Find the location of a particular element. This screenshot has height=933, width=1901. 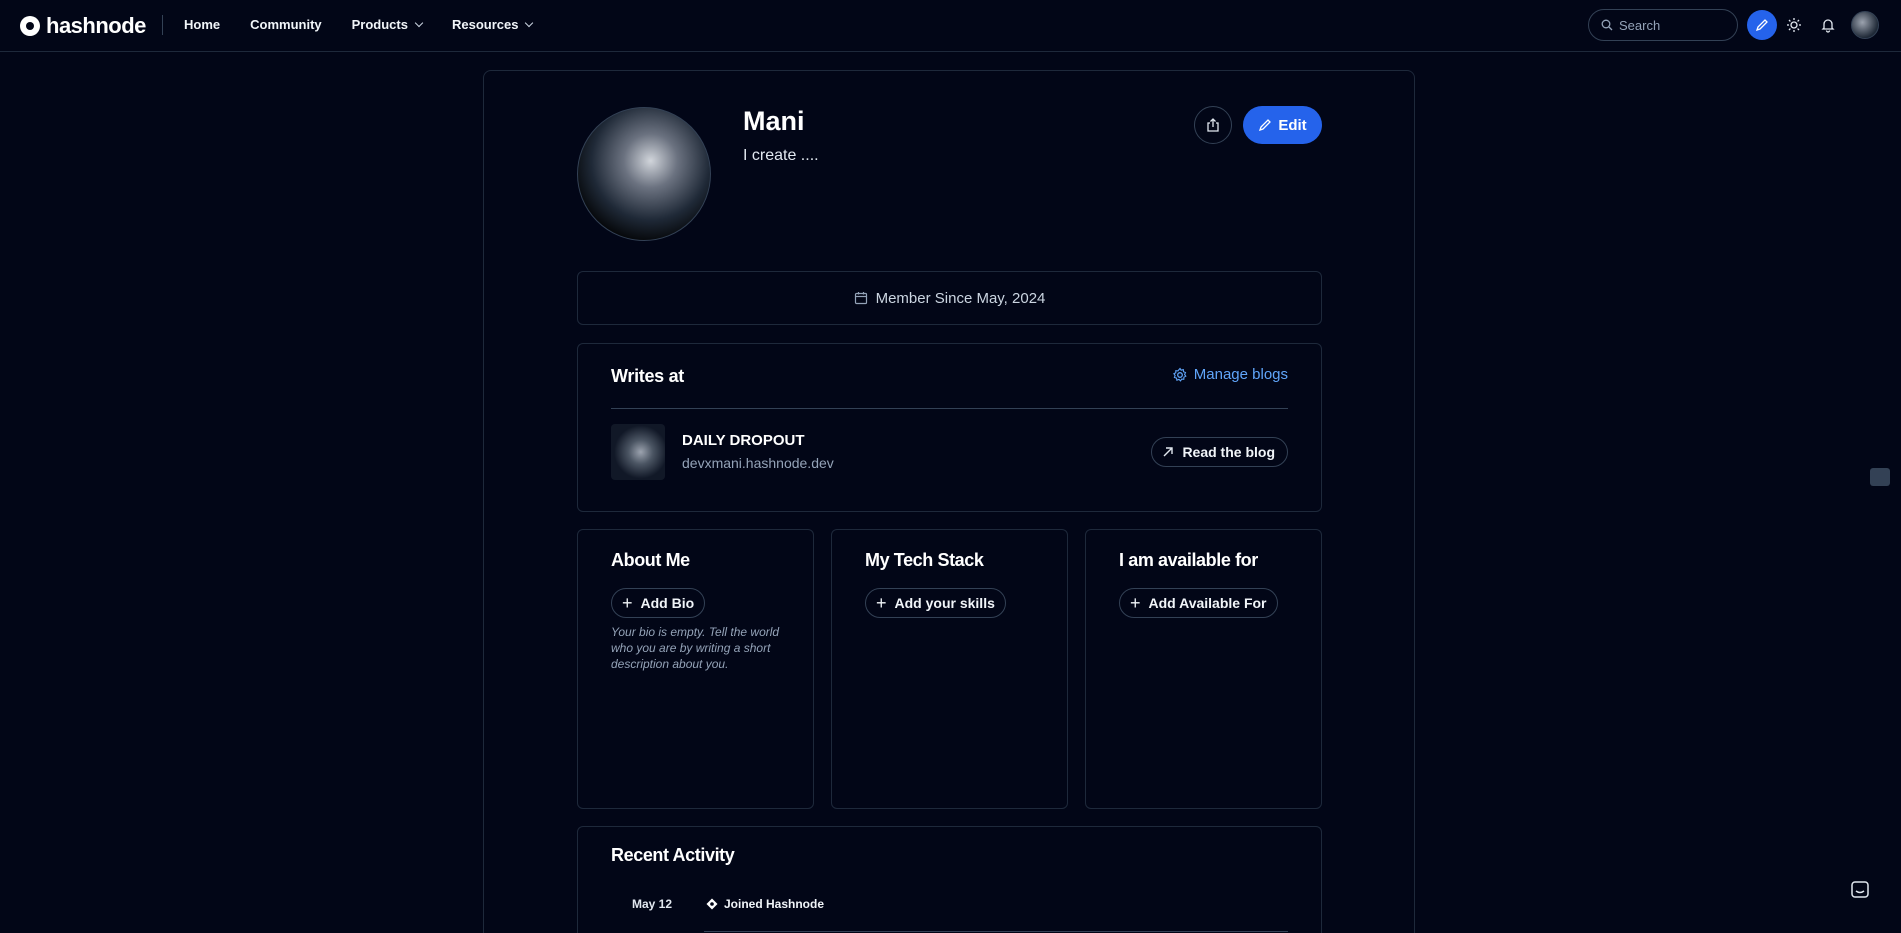

add-skills-button: + Add your skills is located at coordinates (935, 603).